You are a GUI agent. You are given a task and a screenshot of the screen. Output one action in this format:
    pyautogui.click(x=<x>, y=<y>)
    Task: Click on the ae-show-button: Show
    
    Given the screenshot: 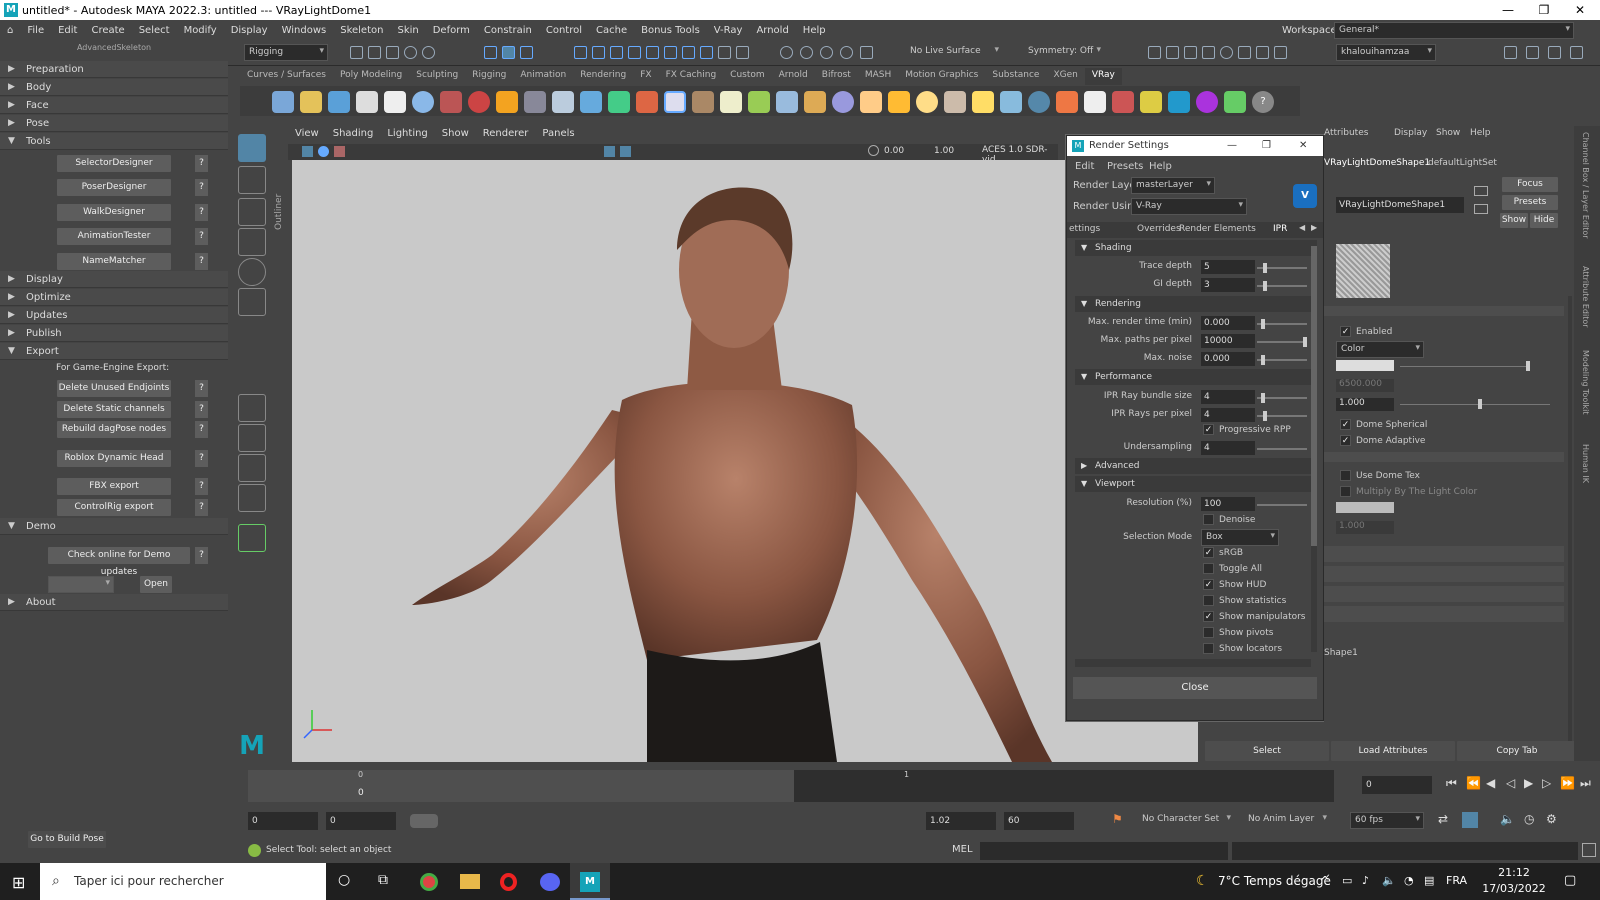 What is the action you would take?
    pyautogui.click(x=1514, y=220)
    